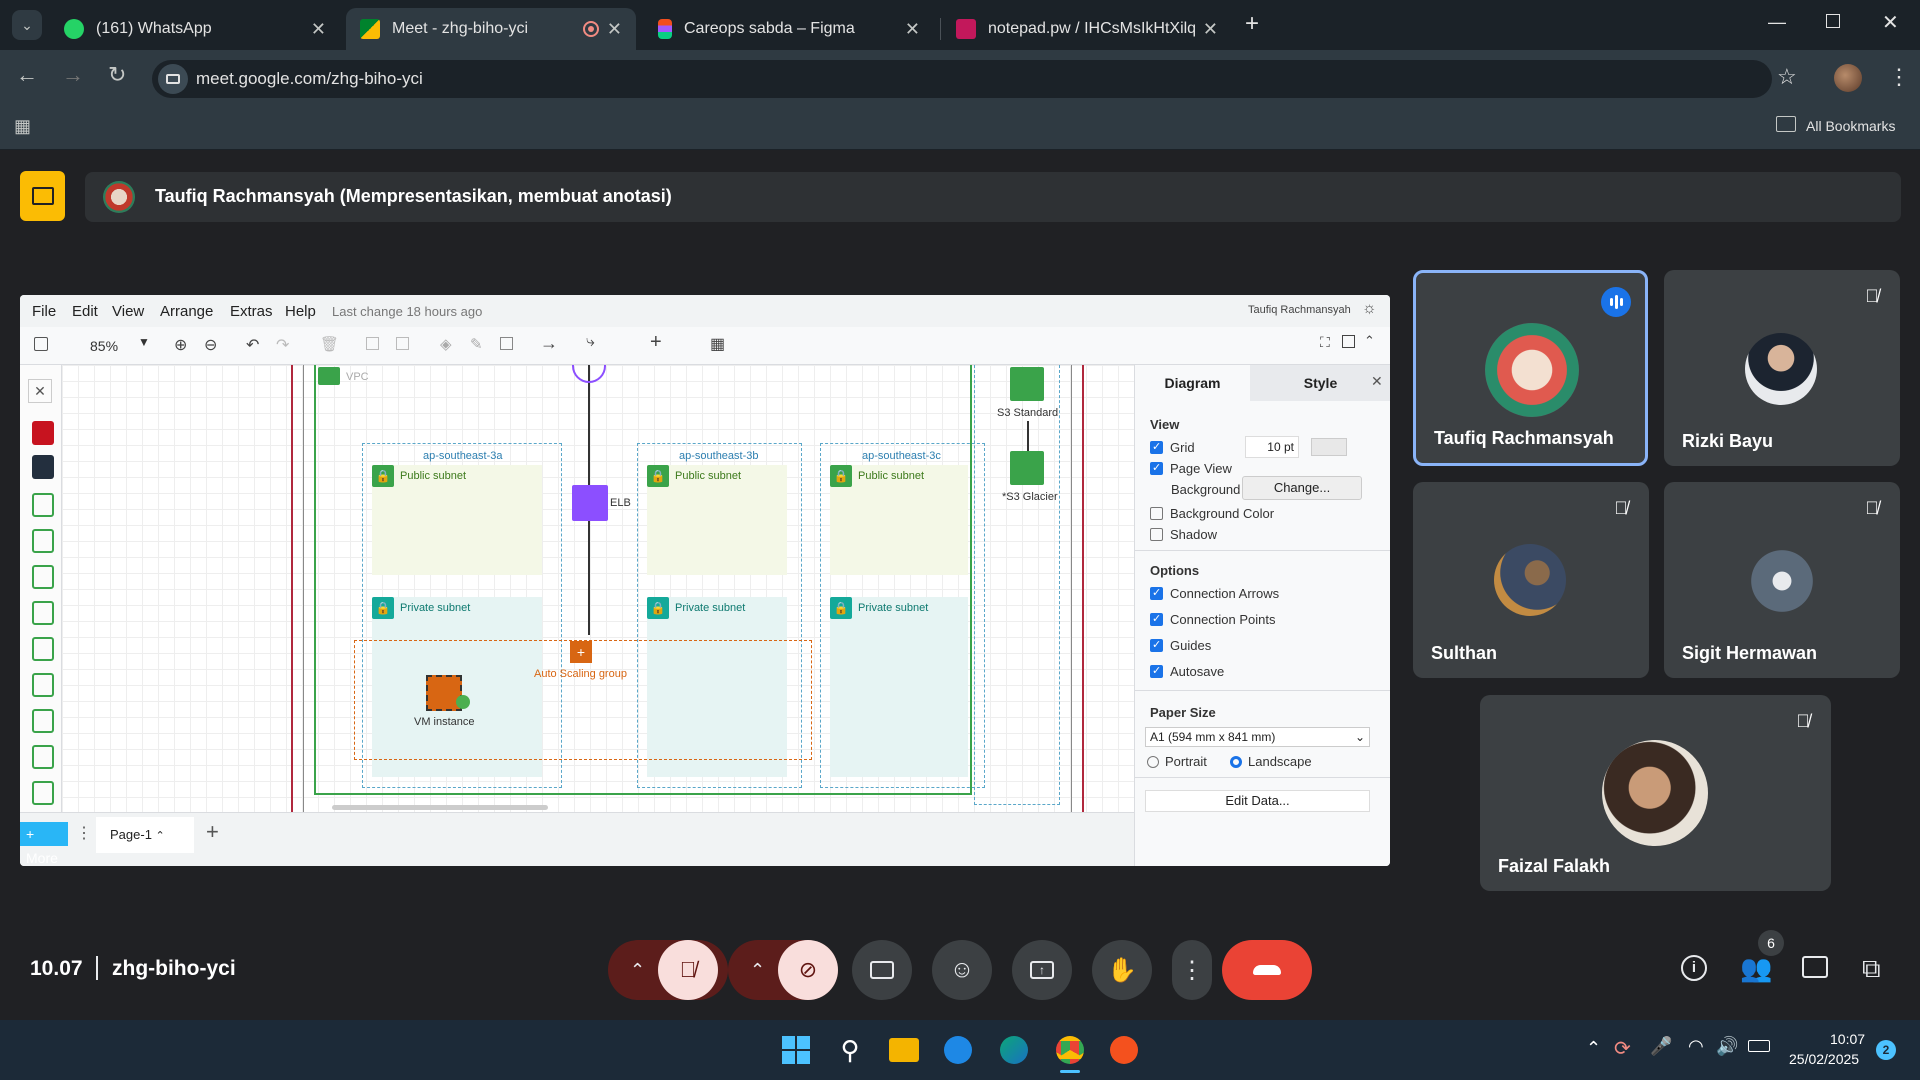 The width and height of the screenshot is (1920, 1080). Describe the element at coordinates (899, 687) in the screenshot. I see `private-subnet-c` at that location.